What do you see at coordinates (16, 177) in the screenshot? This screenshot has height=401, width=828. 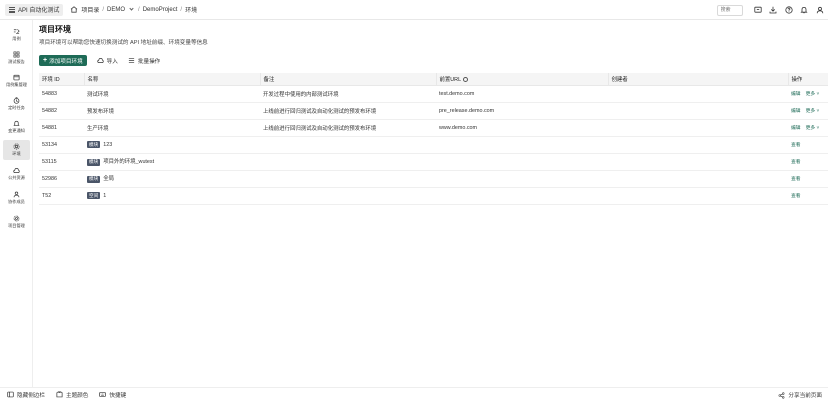 I see `sidebar-item-label: 公共资源` at bounding box center [16, 177].